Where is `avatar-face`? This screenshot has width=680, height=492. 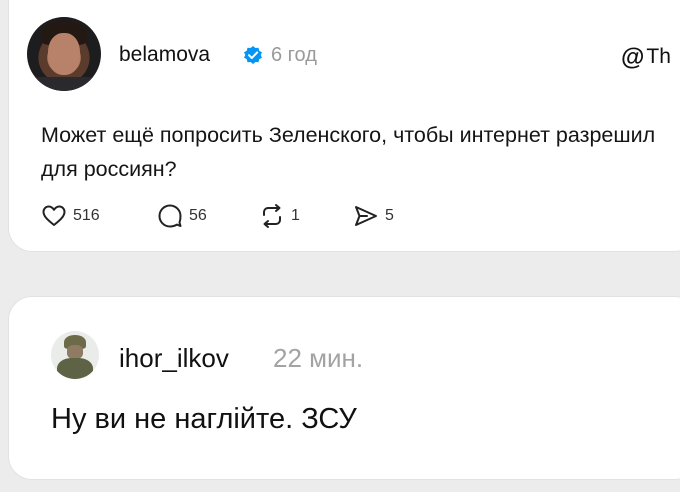 avatar-face is located at coordinates (64, 54).